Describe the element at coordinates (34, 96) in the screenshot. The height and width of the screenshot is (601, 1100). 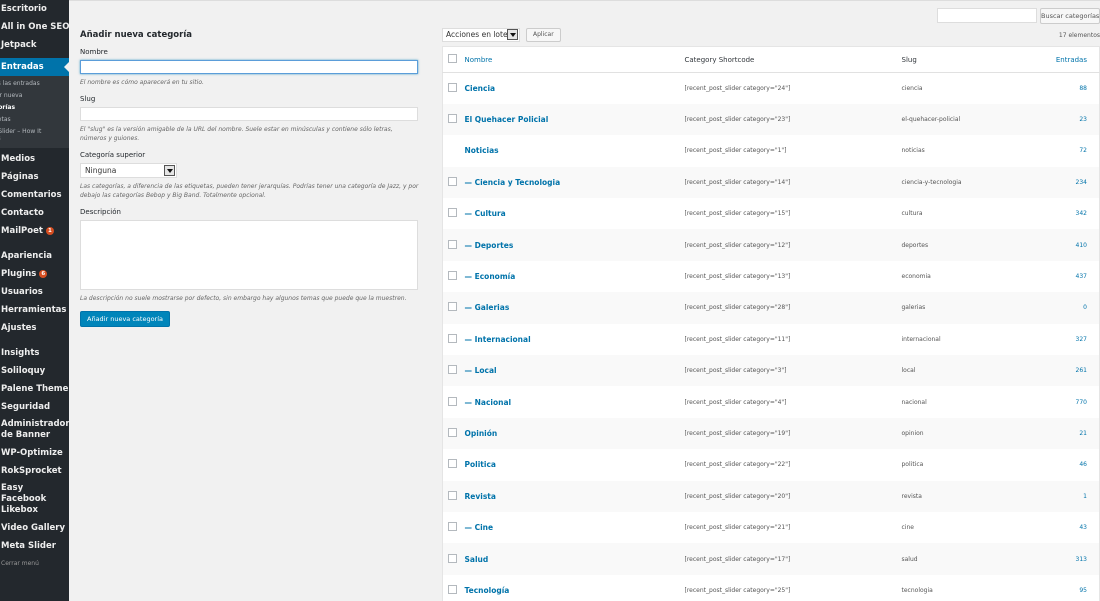
I see `submenu-anadir-nueva: dir nueva` at that location.